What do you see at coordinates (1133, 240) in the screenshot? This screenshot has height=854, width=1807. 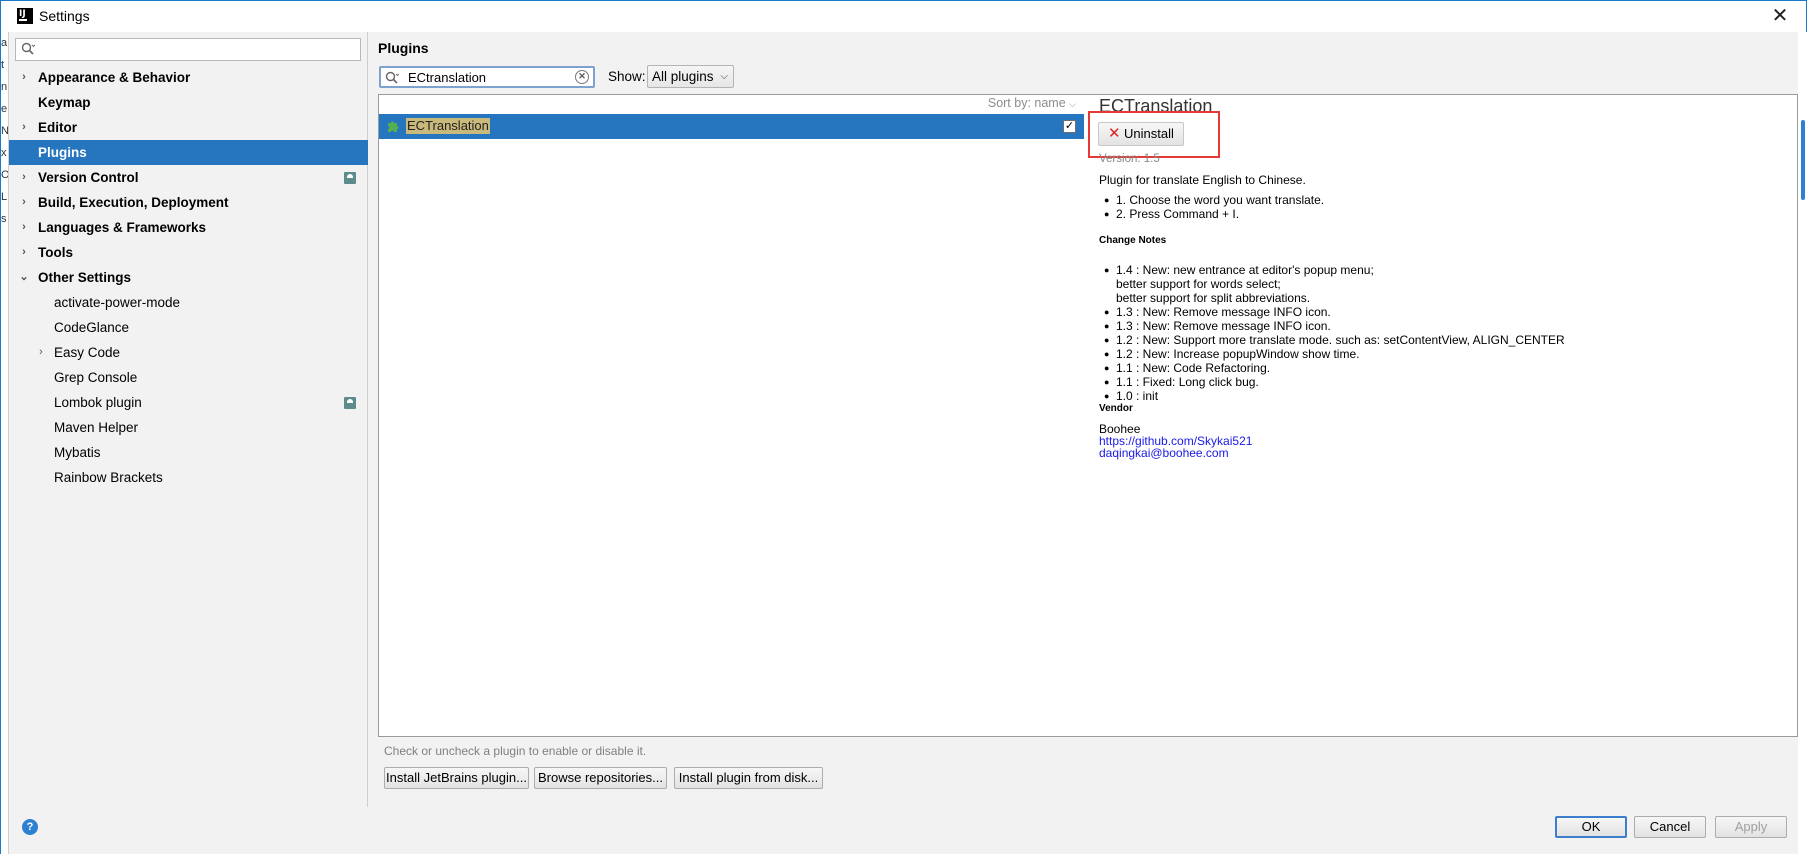 I see `change-notes-heading: Change Notes` at bounding box center [1133, 240].